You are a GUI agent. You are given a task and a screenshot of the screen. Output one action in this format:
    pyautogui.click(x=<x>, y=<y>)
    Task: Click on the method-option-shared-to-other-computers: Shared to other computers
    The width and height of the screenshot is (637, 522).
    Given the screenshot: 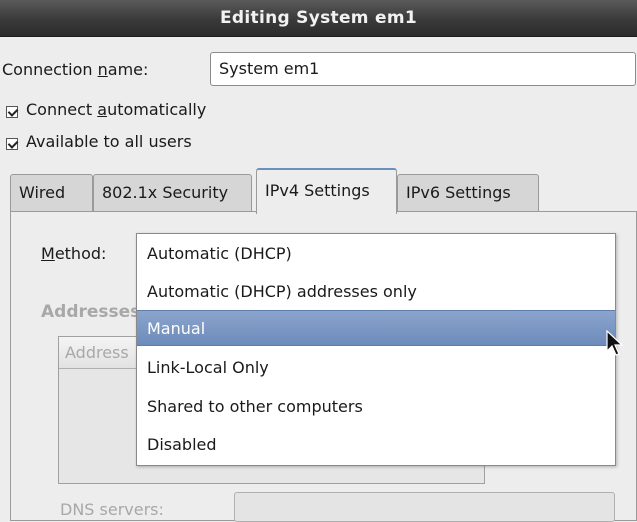 What is the action you would take?
    pyautogui.click(x=376, y=407)
    